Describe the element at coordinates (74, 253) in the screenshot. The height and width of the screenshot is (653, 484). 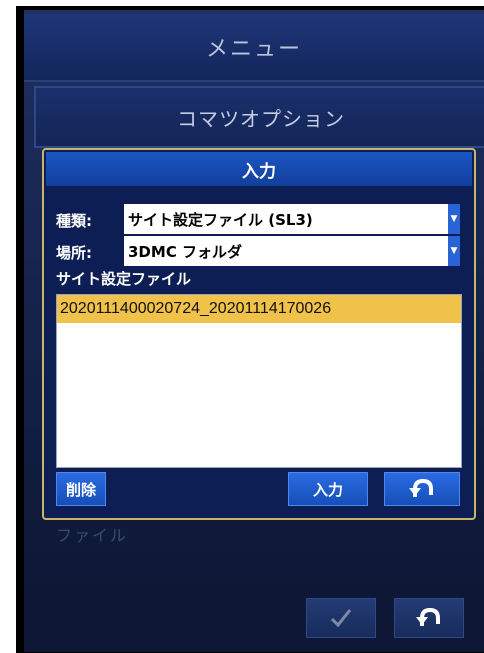
I see `location-label: 場所:` at that location.